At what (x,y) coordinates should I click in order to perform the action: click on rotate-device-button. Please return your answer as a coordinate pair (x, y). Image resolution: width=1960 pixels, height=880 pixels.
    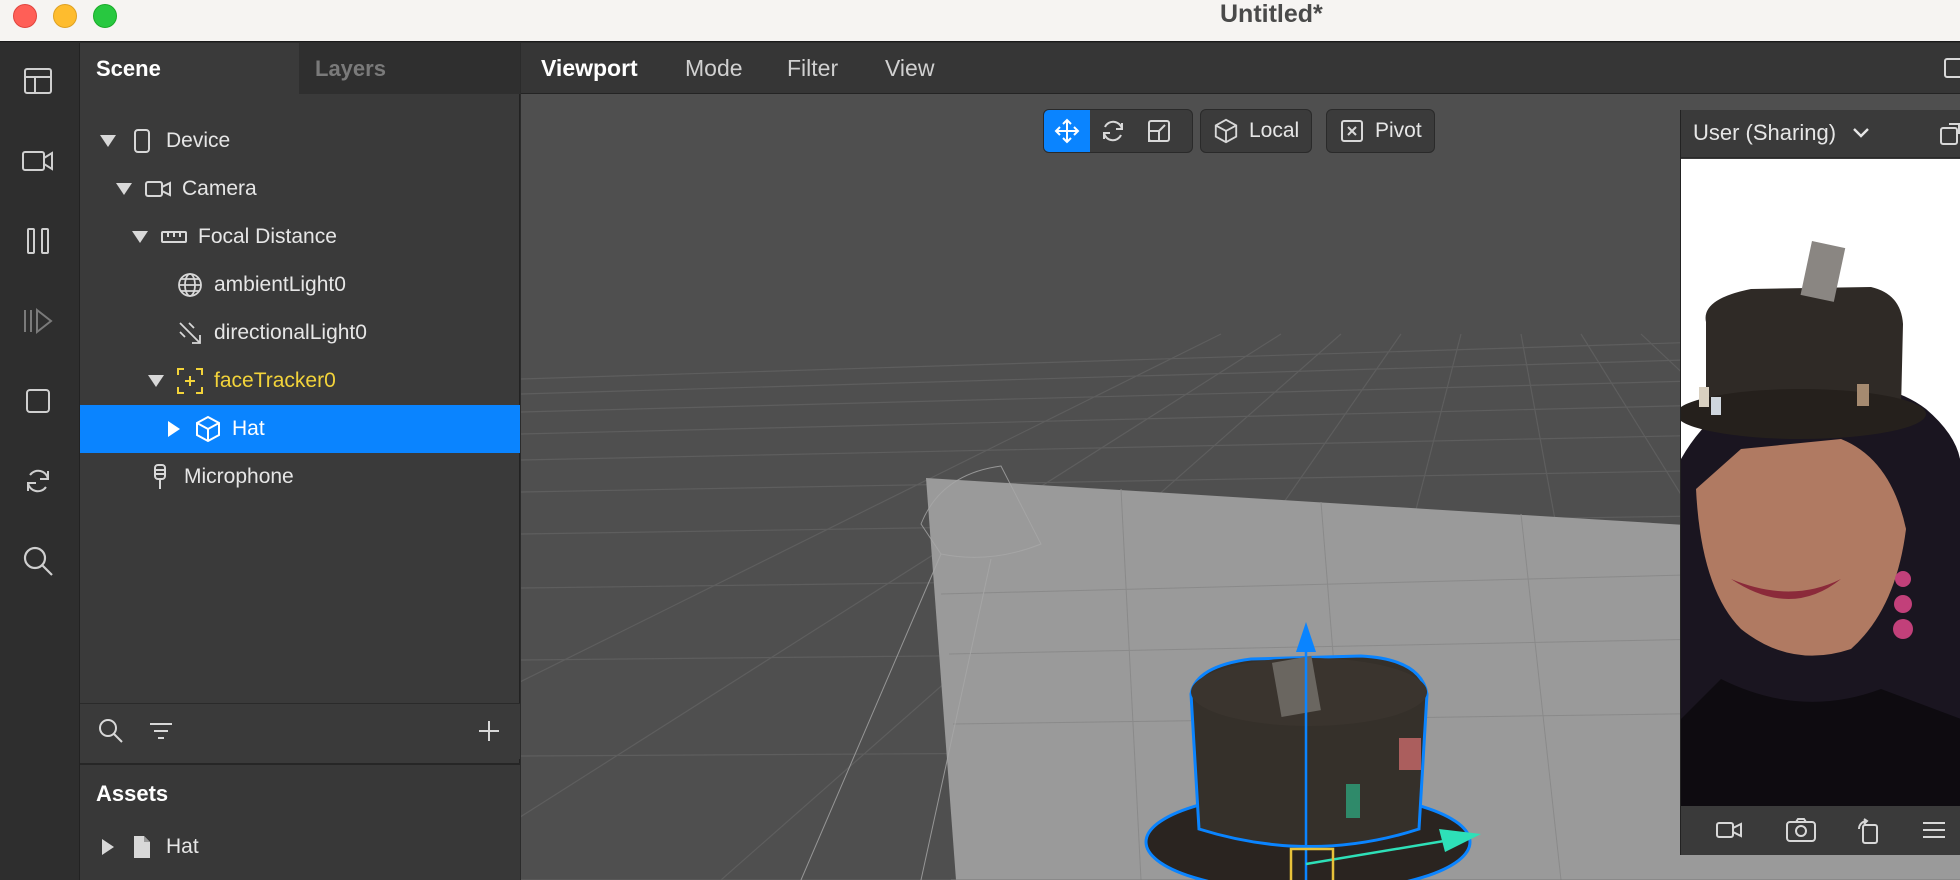
    Looking at the image, I should click on (1868, 833).